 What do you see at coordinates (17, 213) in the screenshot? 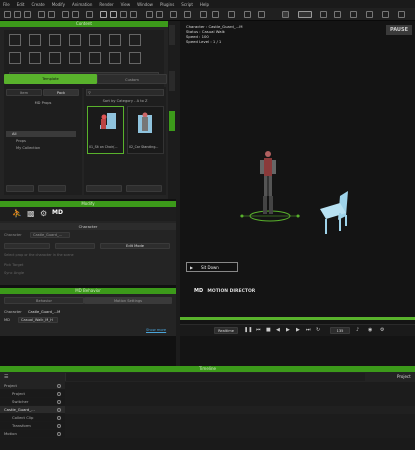
I see `character-icon: ⛹` at bounding box center [17, 213].